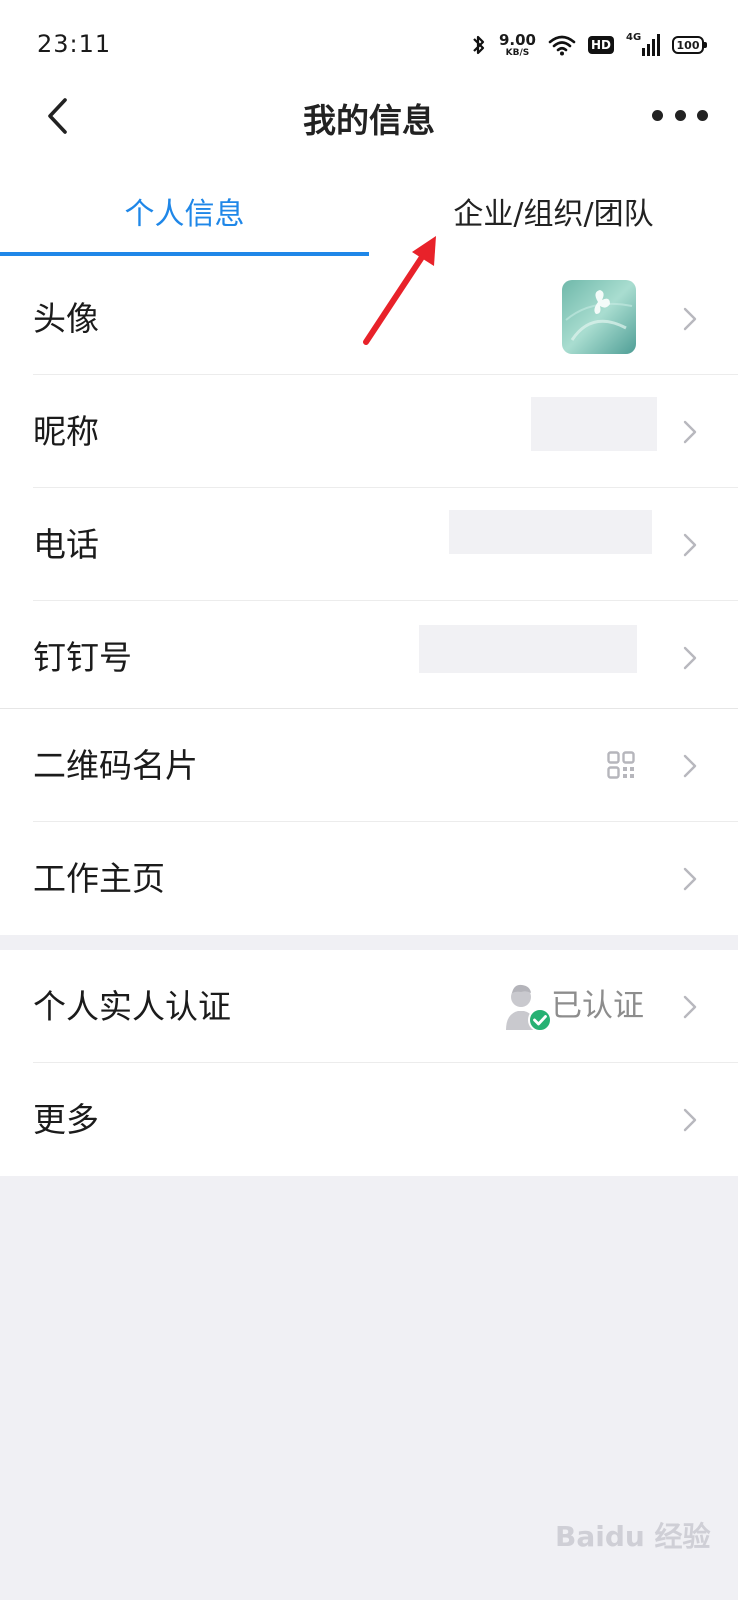 This screenshot has width=738, height=1600. I want to click on network-speed-value: 9.00, so click(517, 39).